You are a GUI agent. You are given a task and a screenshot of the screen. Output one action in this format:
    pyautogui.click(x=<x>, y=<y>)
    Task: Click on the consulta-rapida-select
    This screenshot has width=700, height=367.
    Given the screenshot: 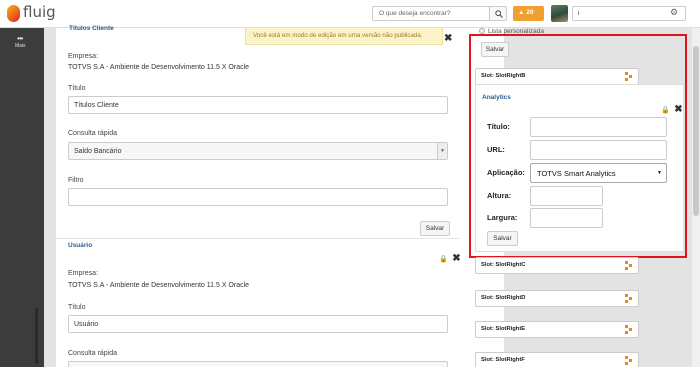 What is the action you would take?
    pyautogui.click(x=258, y=364)
    